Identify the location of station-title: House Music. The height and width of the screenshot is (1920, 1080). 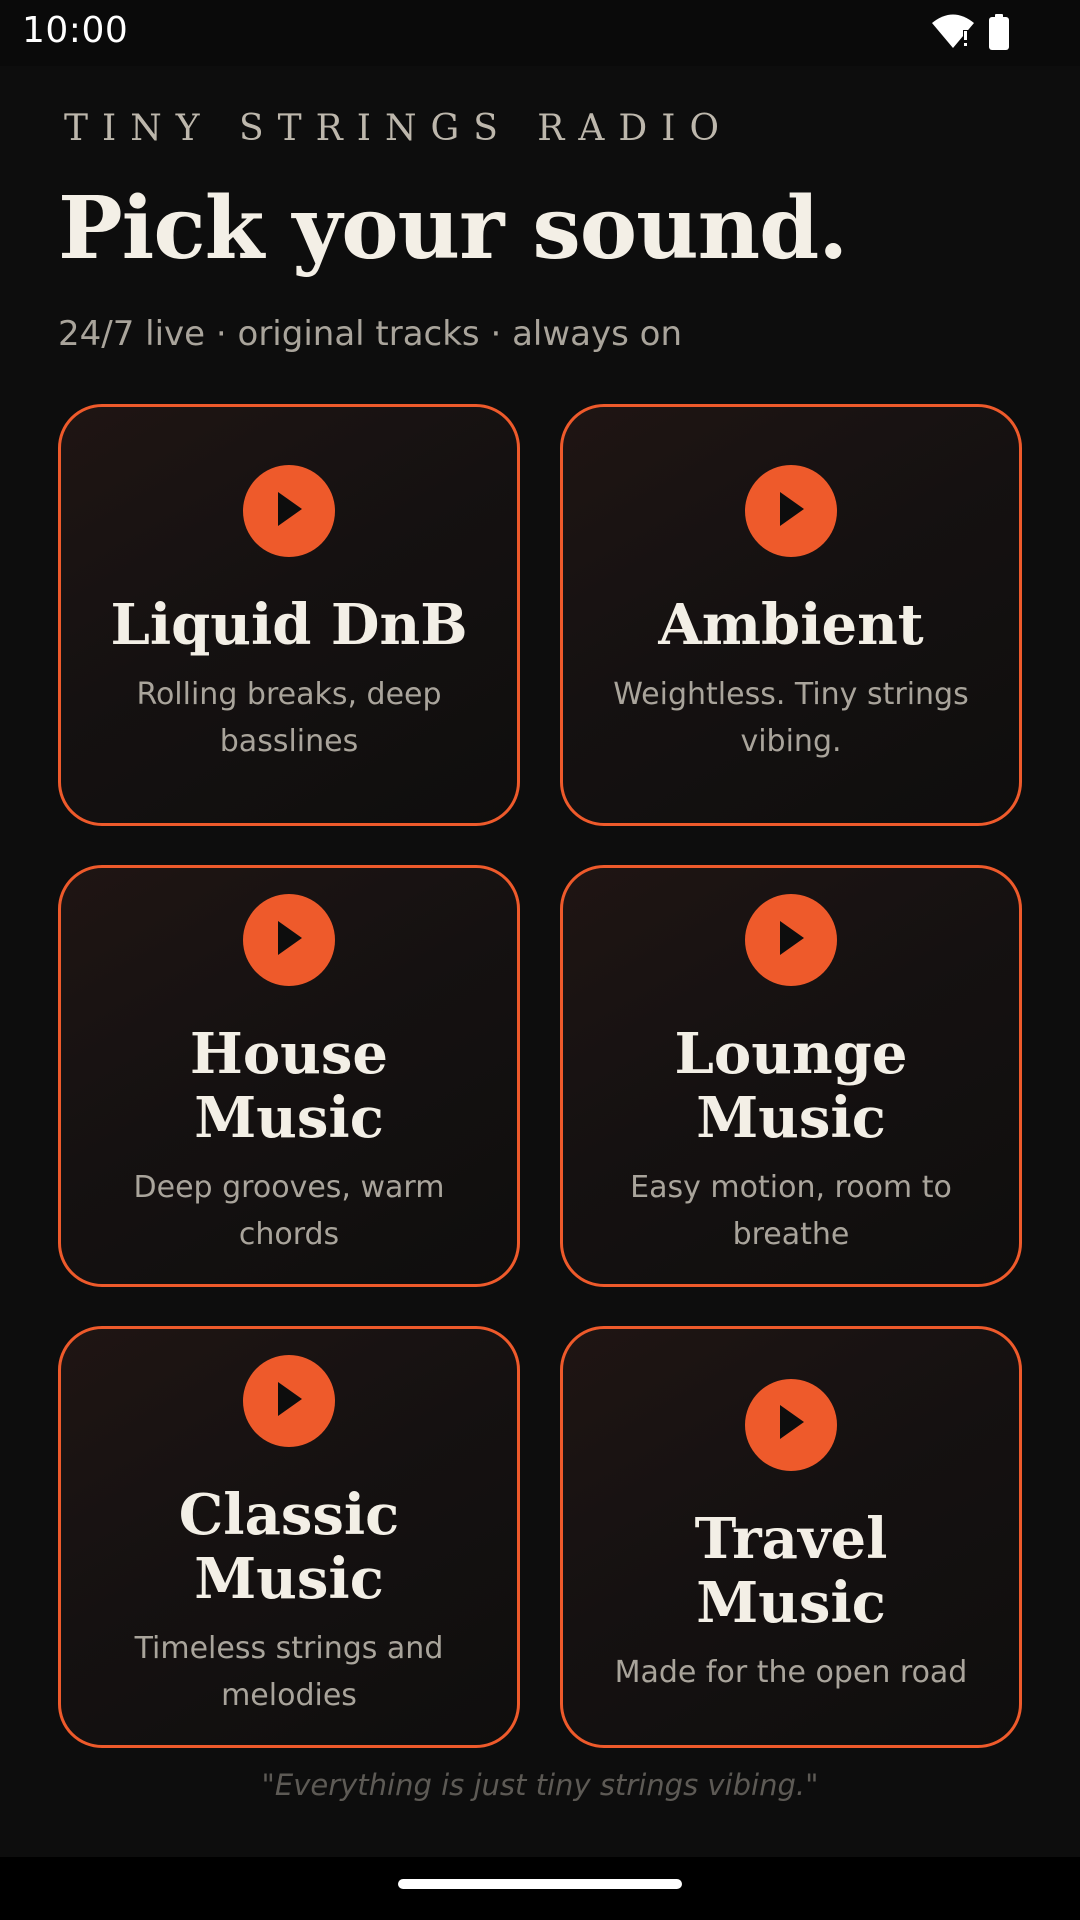
(289, 1086).